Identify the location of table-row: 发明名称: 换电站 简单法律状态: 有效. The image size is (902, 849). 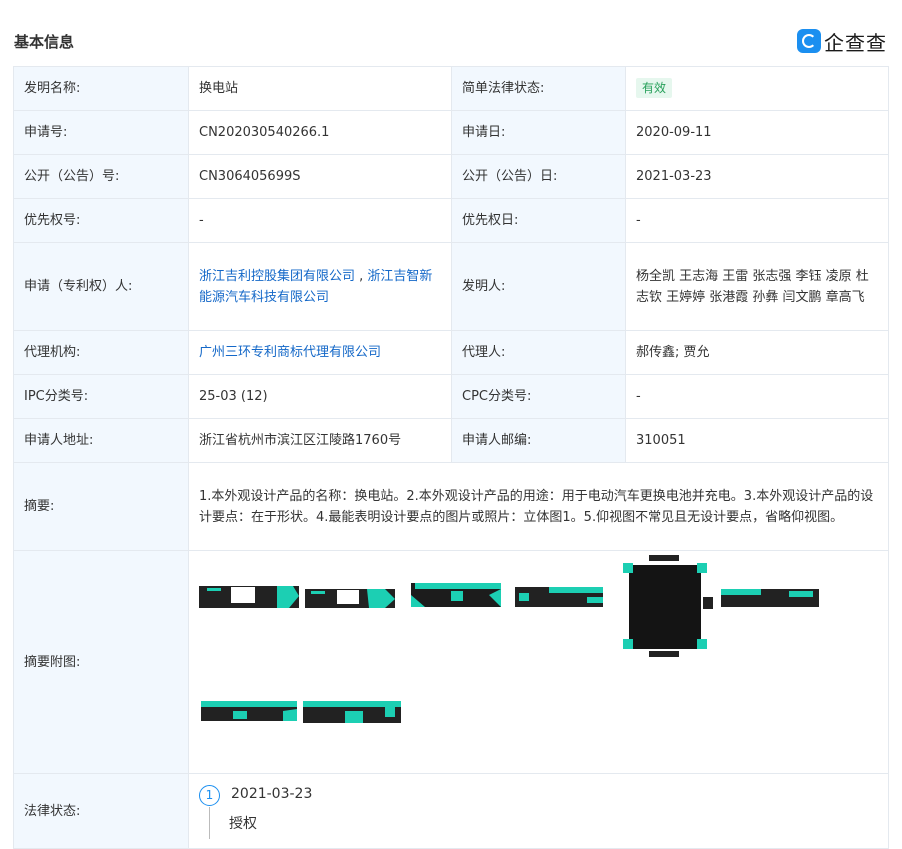
(451, 88).